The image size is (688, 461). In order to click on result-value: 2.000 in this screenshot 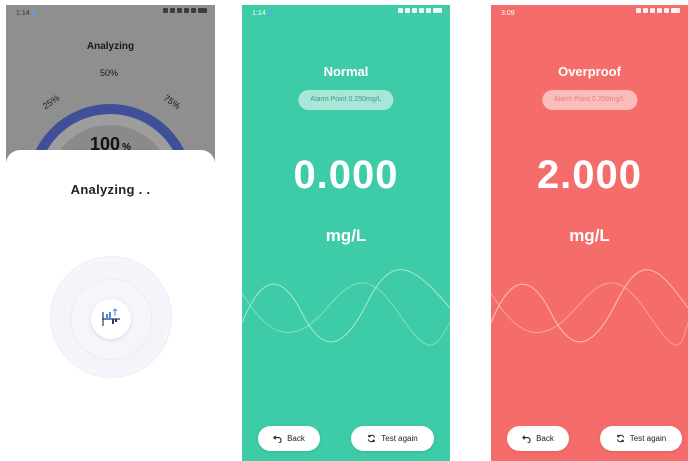, I will do `click(589, 175)`.